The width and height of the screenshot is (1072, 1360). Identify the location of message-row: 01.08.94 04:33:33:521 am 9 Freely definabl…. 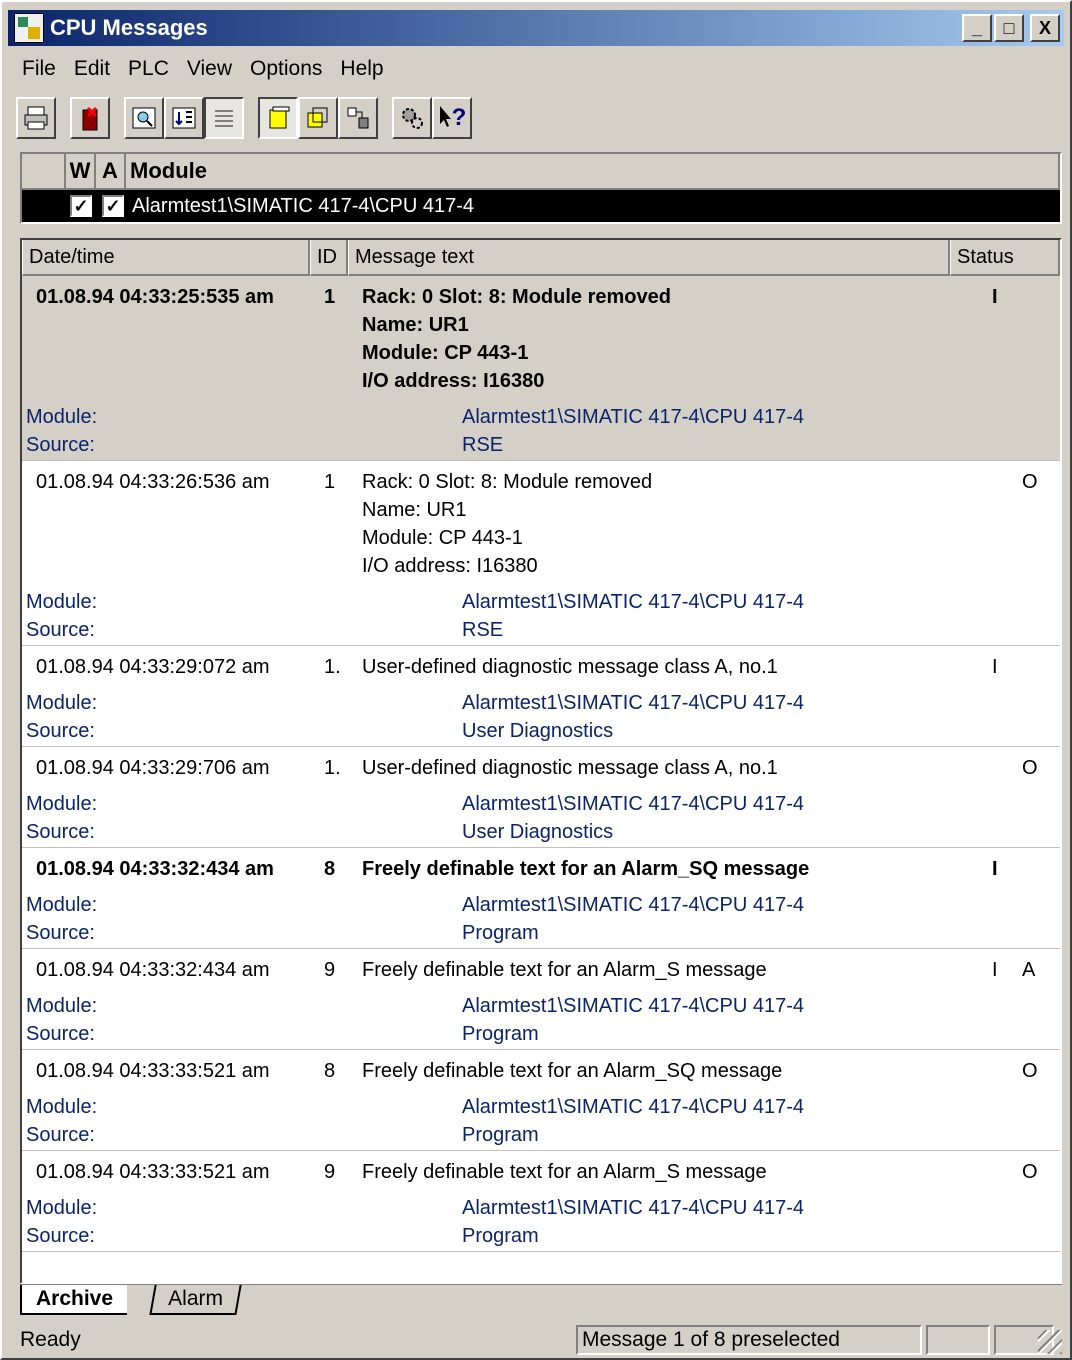
(541, 1201).